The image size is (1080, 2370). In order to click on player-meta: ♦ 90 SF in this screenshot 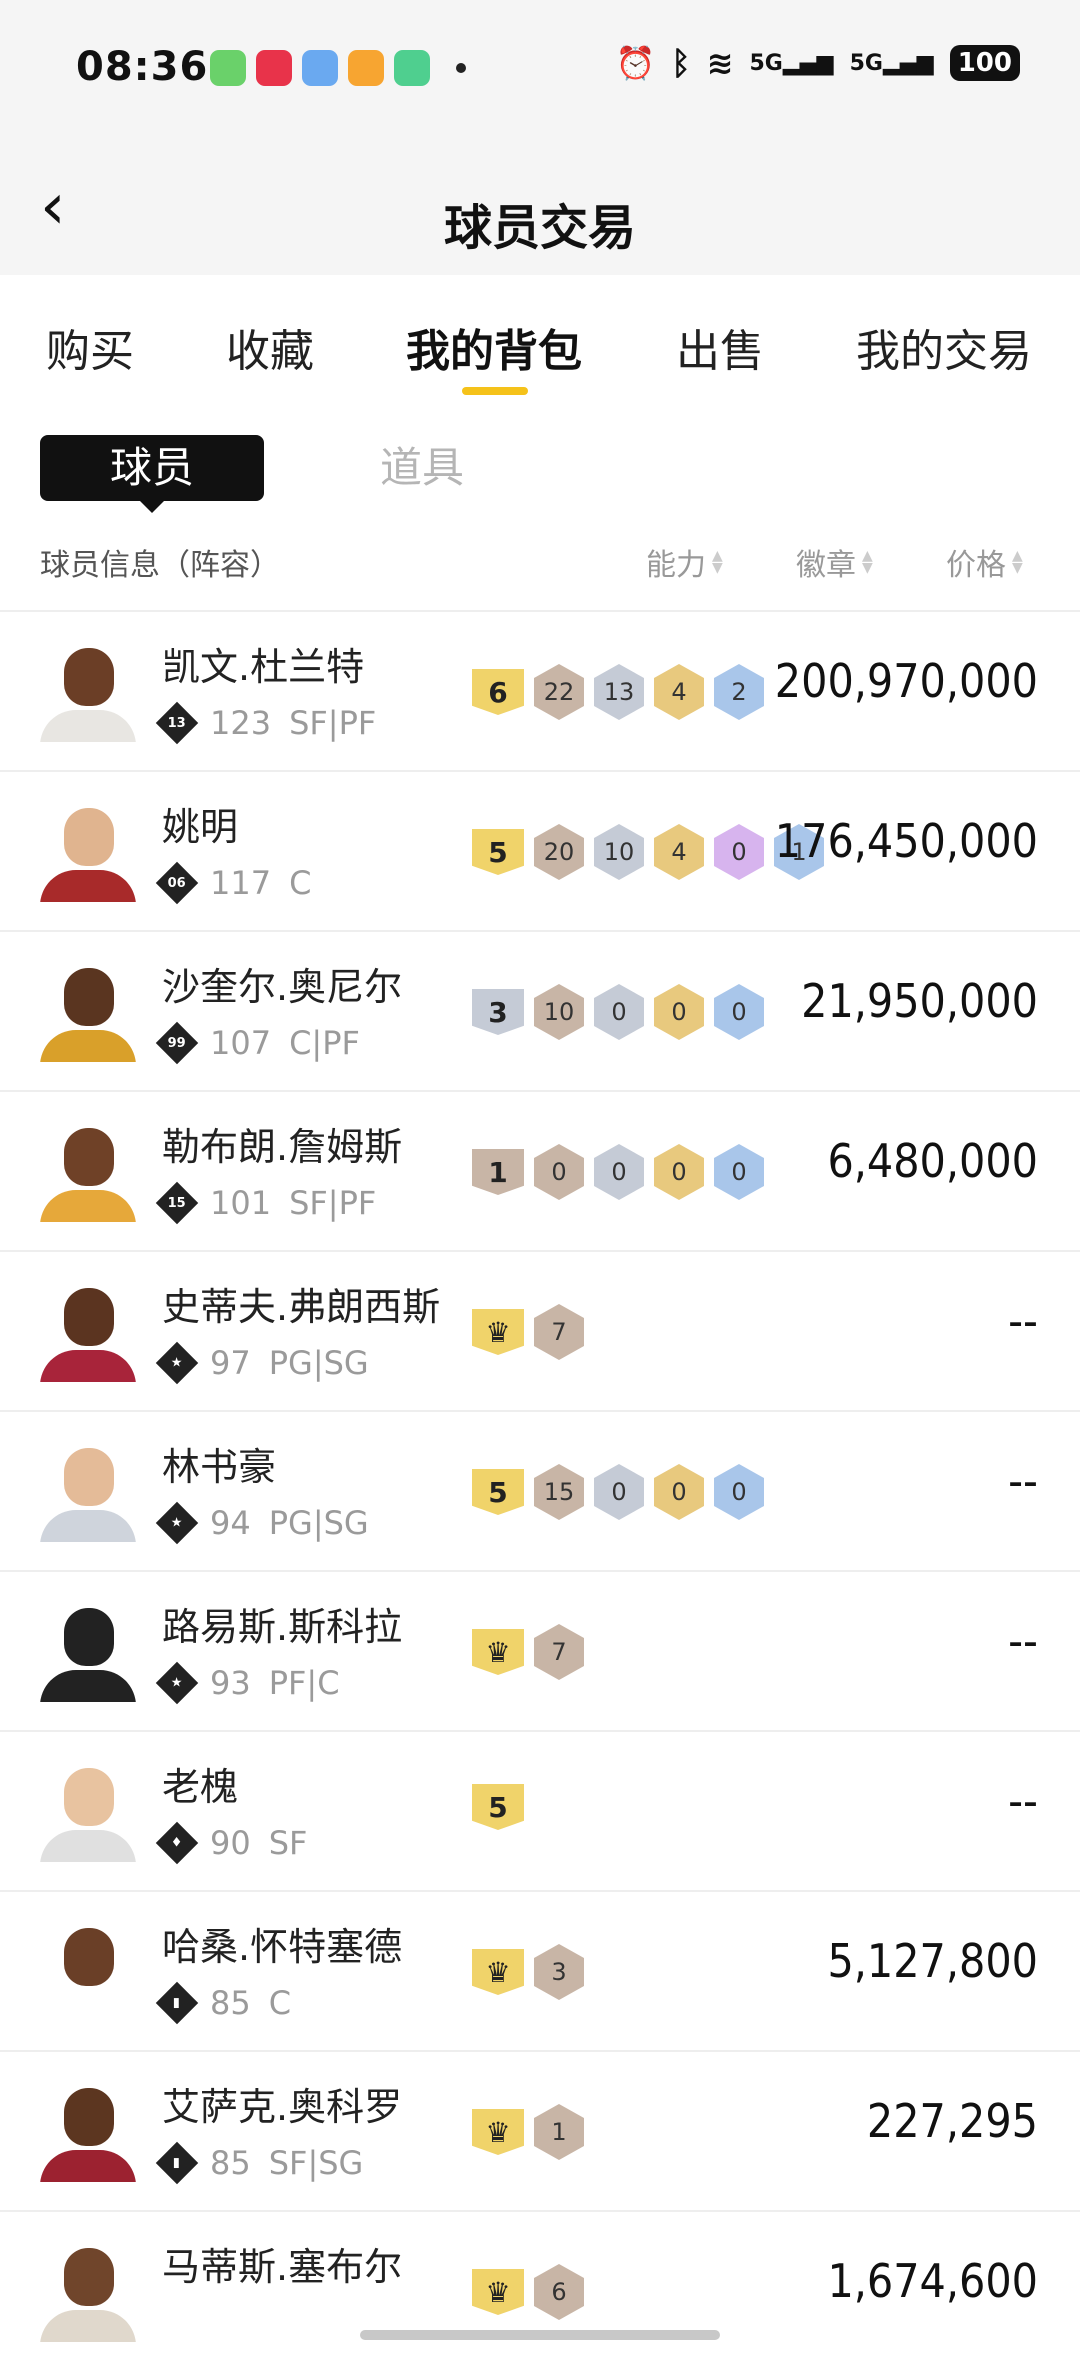, I will do `click(234, 1843)`.